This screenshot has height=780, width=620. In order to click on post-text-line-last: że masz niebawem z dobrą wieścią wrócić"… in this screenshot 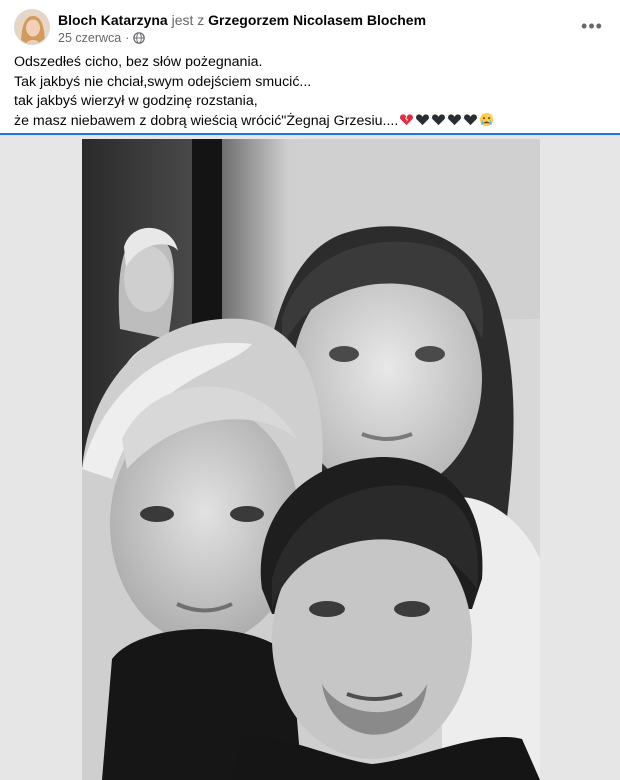, I will do `click(312, 122)`.